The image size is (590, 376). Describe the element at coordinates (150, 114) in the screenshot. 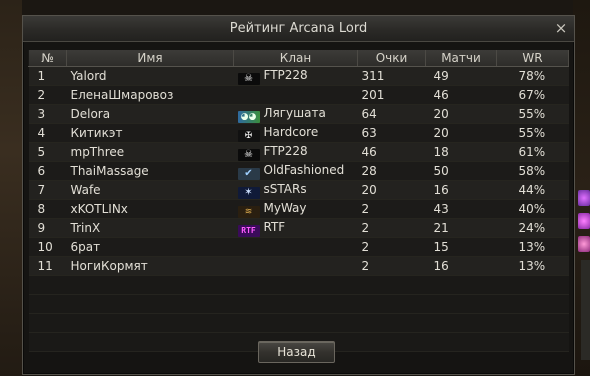

I see `player-name-cell: Delora` at that location.